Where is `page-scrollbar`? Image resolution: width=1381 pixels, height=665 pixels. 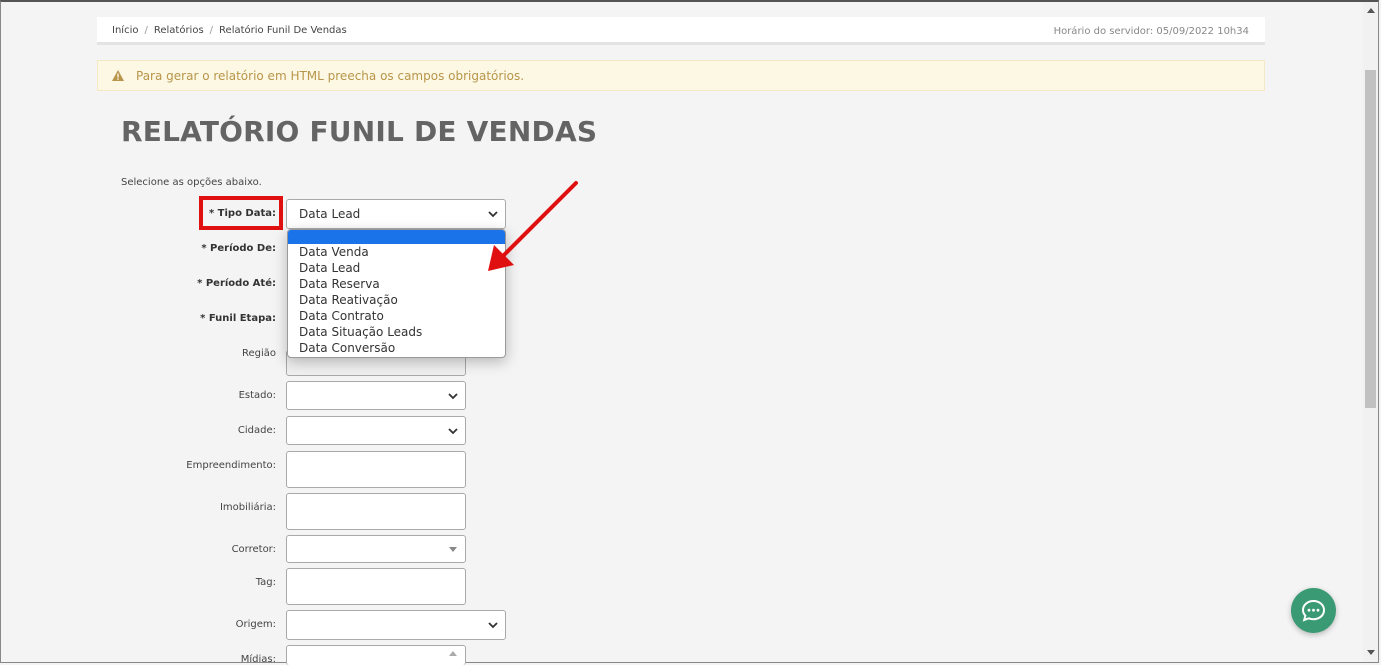
page-scrollbar is located at coordinates (1370, 332).